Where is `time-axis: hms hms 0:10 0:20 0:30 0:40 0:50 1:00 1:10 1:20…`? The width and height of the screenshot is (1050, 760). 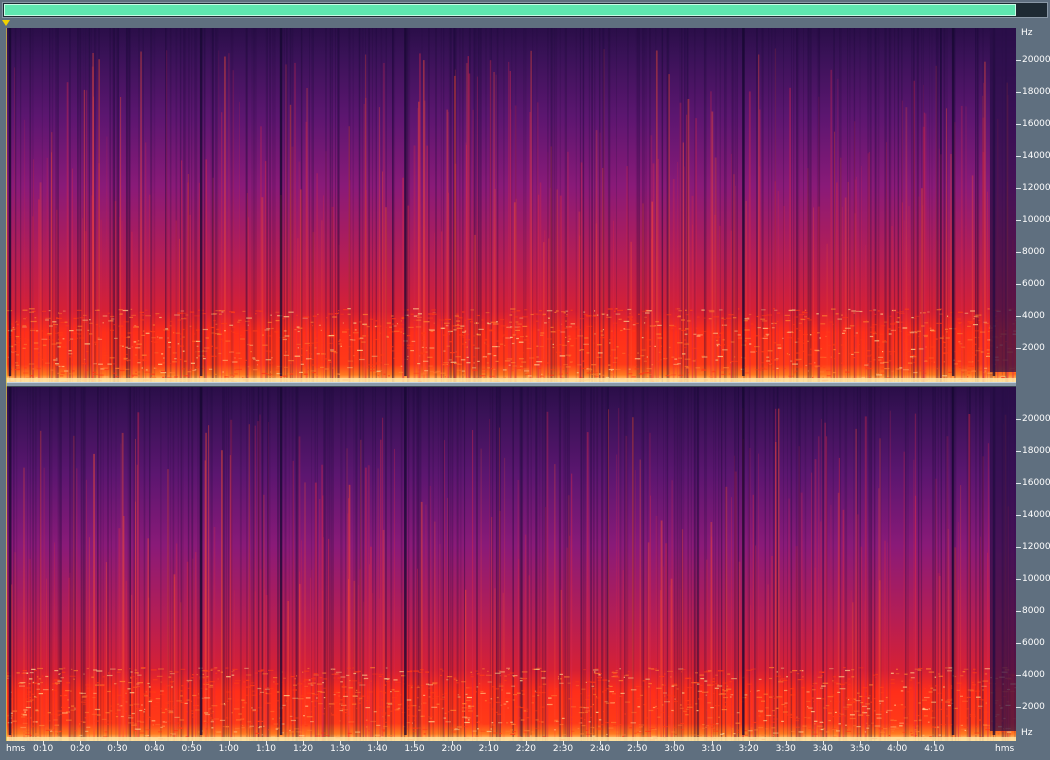 time-axis: hms hms 0:10 0:20 0:30 0:40 0:50 1:00 1:10 1:20… is located at coordinates (525, 750).